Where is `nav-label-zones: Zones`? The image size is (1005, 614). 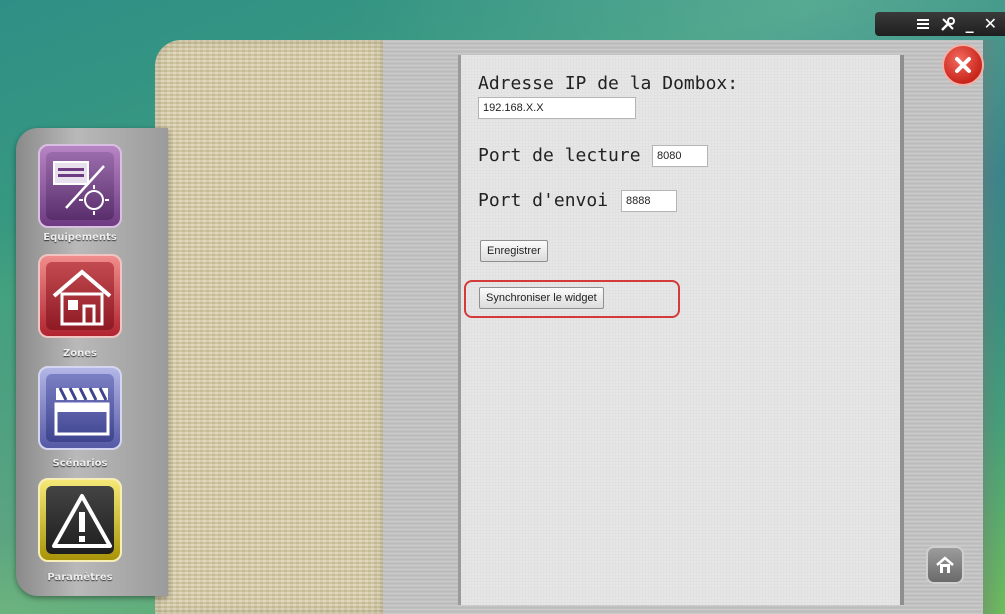 nav-label-zones: Zones is located at coordinates (80, 353).